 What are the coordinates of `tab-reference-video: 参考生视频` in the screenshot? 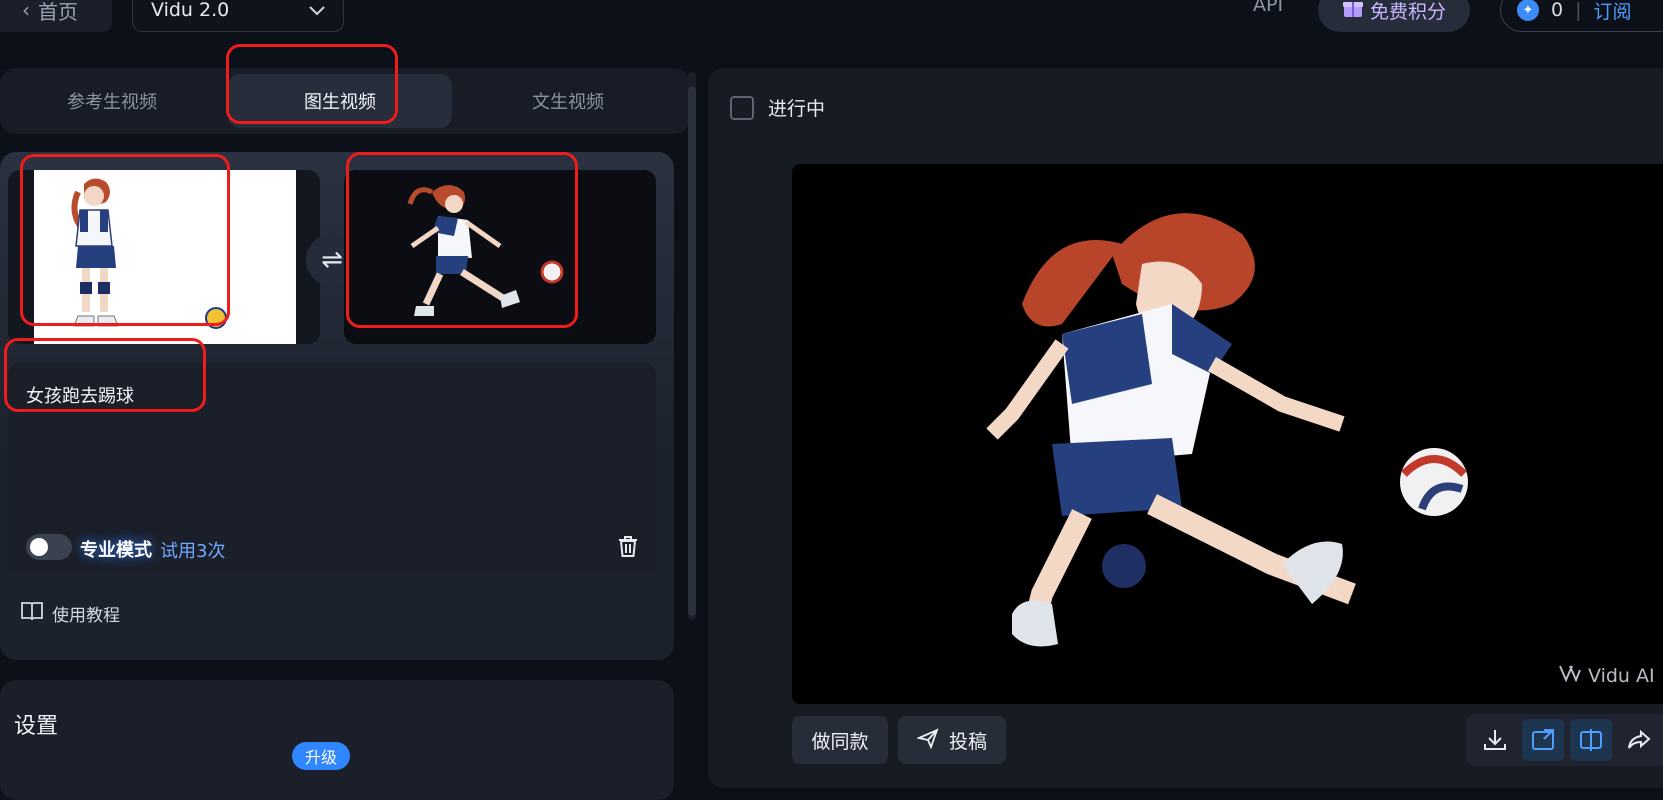 It's located at (112, 101).